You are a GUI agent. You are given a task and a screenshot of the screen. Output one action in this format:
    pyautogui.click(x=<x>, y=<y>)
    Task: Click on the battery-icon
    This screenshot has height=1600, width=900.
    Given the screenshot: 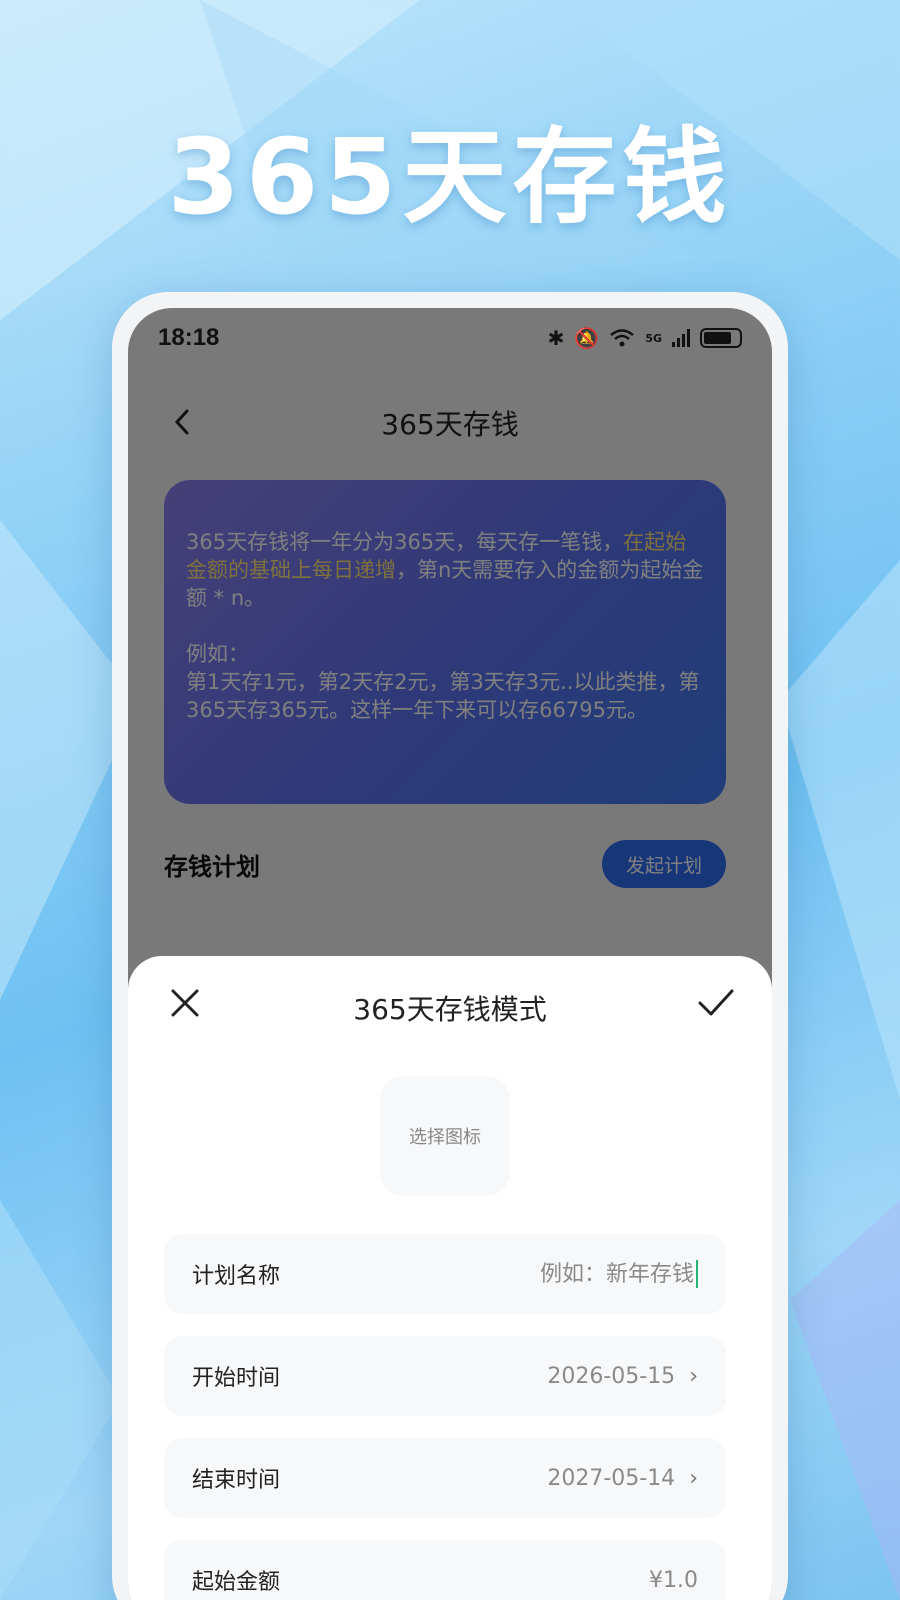 What is the action you would take?
    pyautogui.click(x=721, y=338)
    